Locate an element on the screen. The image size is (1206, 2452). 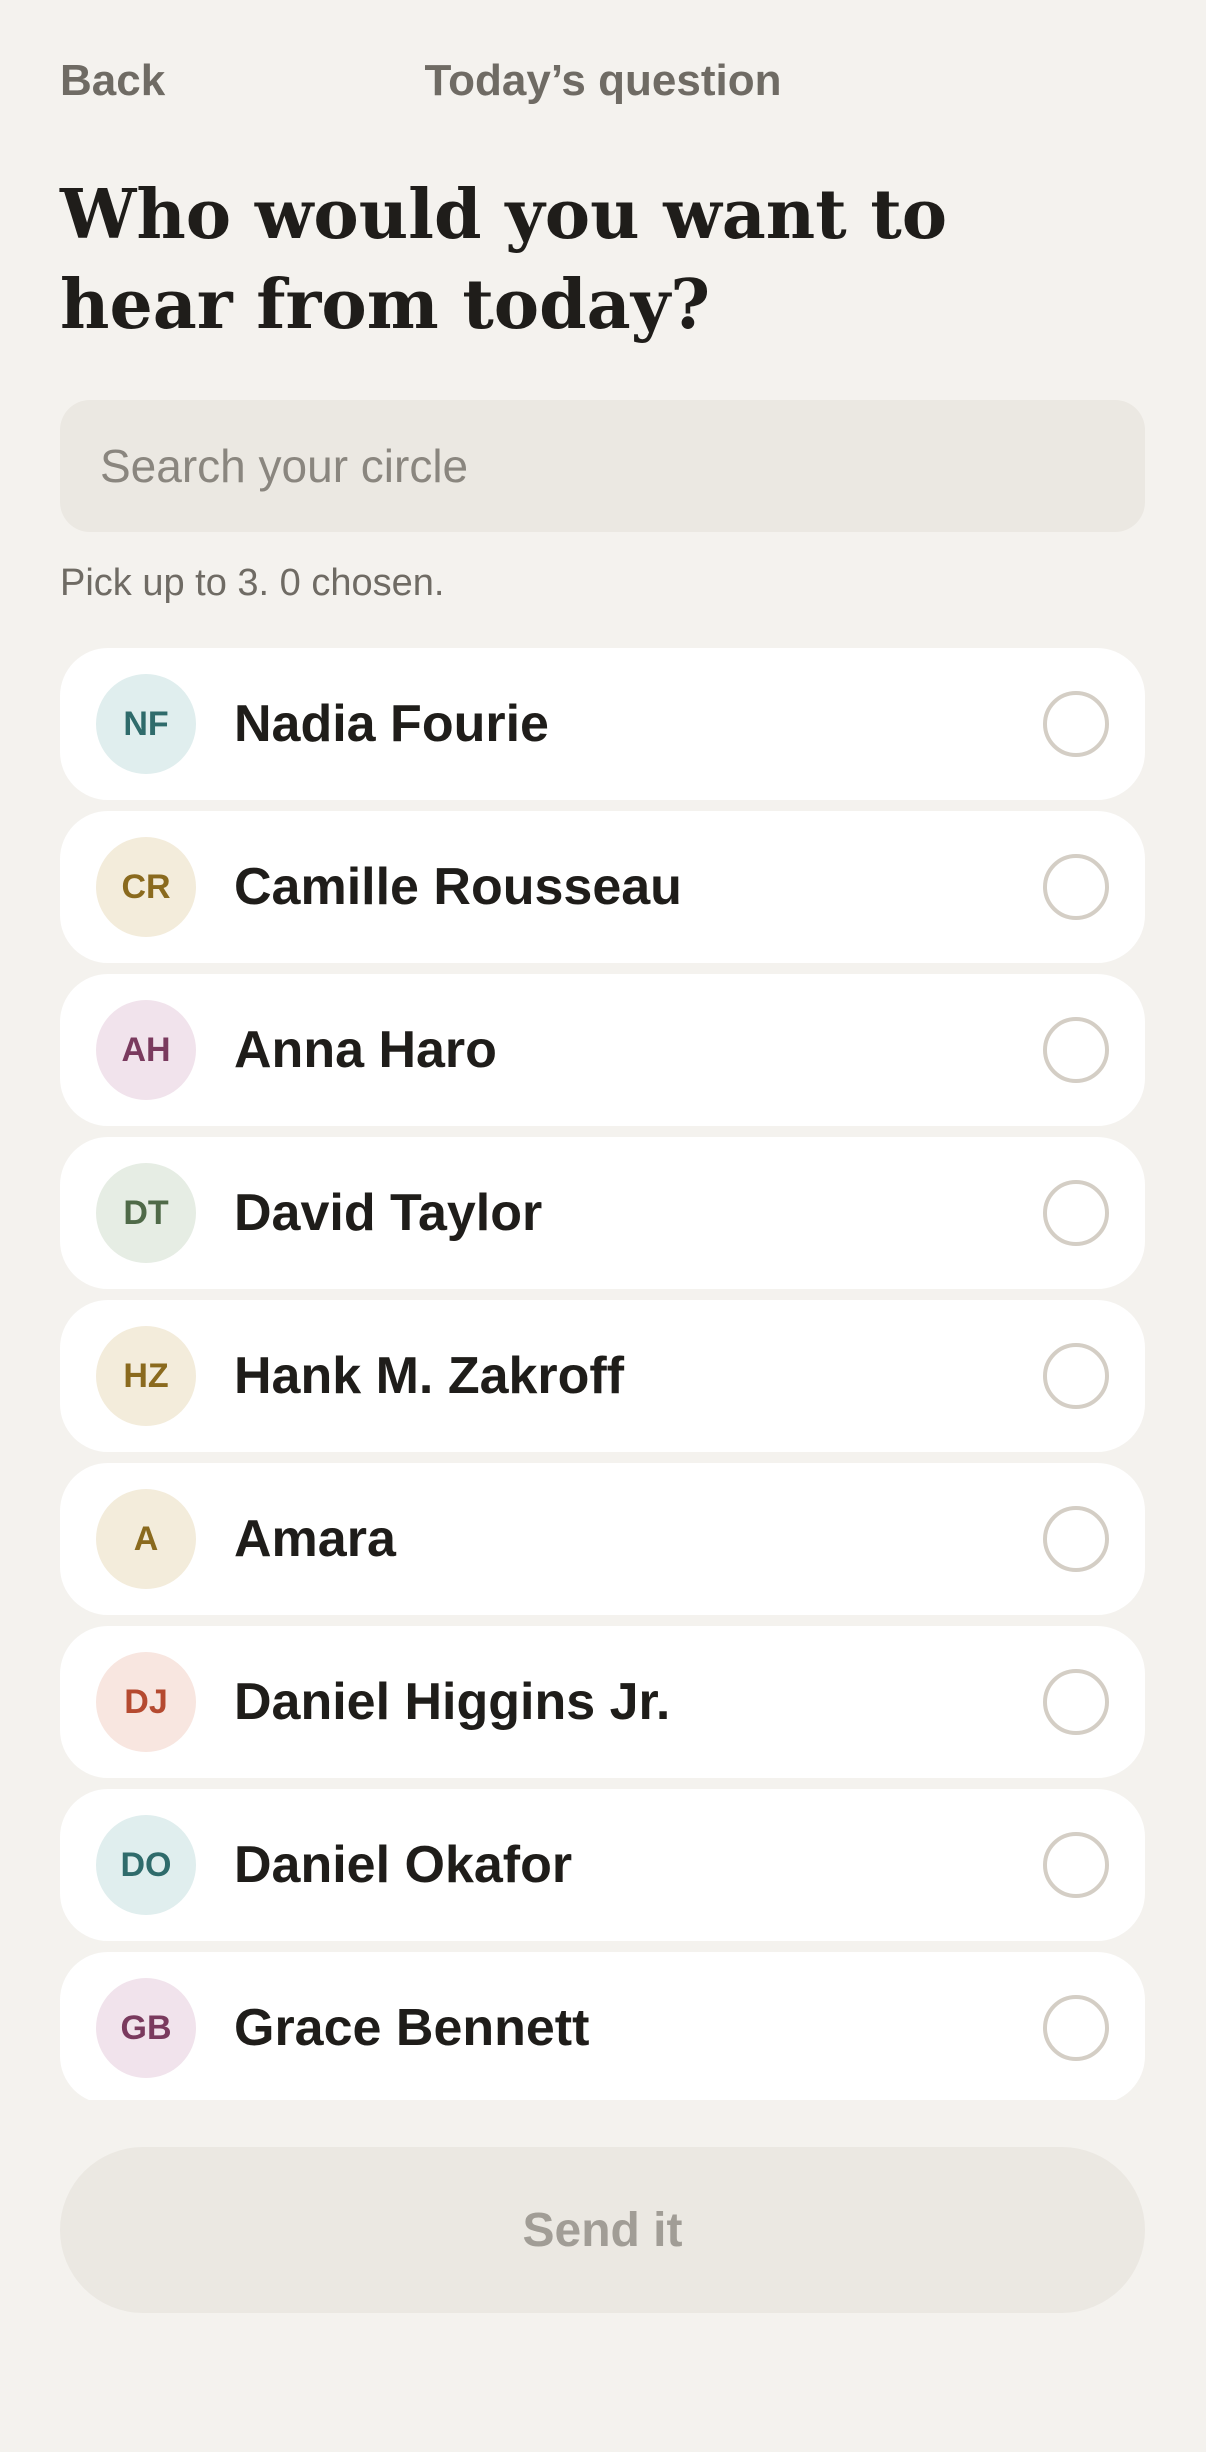
avatar: A is located at coordinates (146, 1539).